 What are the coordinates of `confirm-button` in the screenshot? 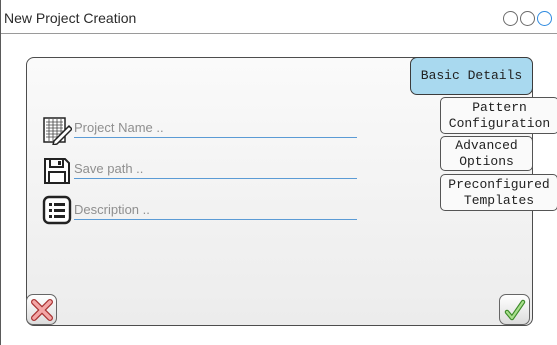 It's located at (514, 309).